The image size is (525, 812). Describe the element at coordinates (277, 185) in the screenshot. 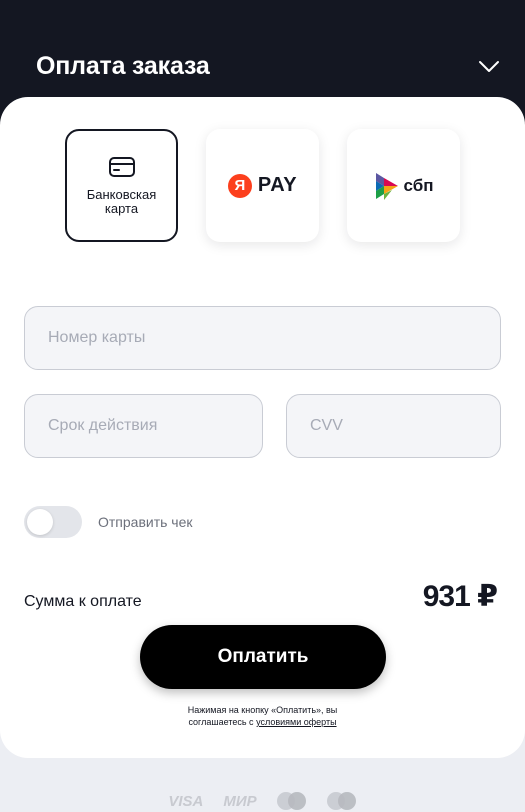

I see `yandex-pay-text: PAY` at that location.